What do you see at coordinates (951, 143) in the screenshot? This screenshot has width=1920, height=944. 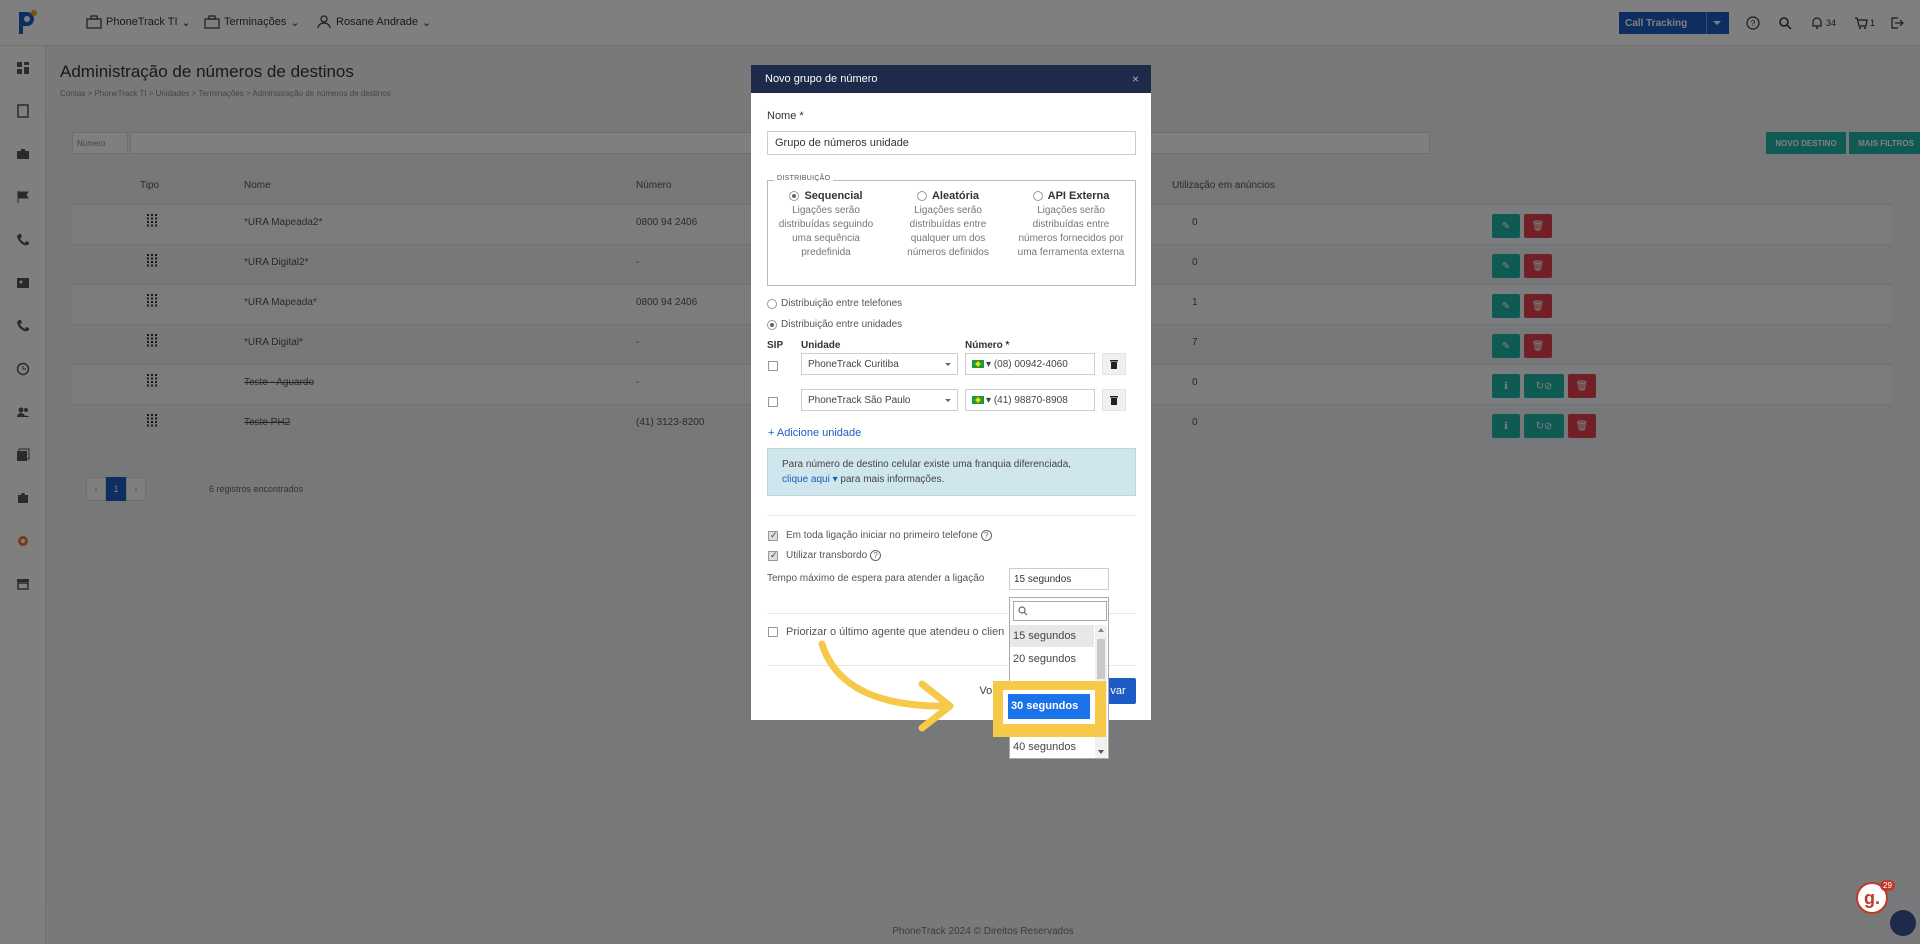 I see `name-input: Grupo de números unidade` at bounding box center [951, 143].